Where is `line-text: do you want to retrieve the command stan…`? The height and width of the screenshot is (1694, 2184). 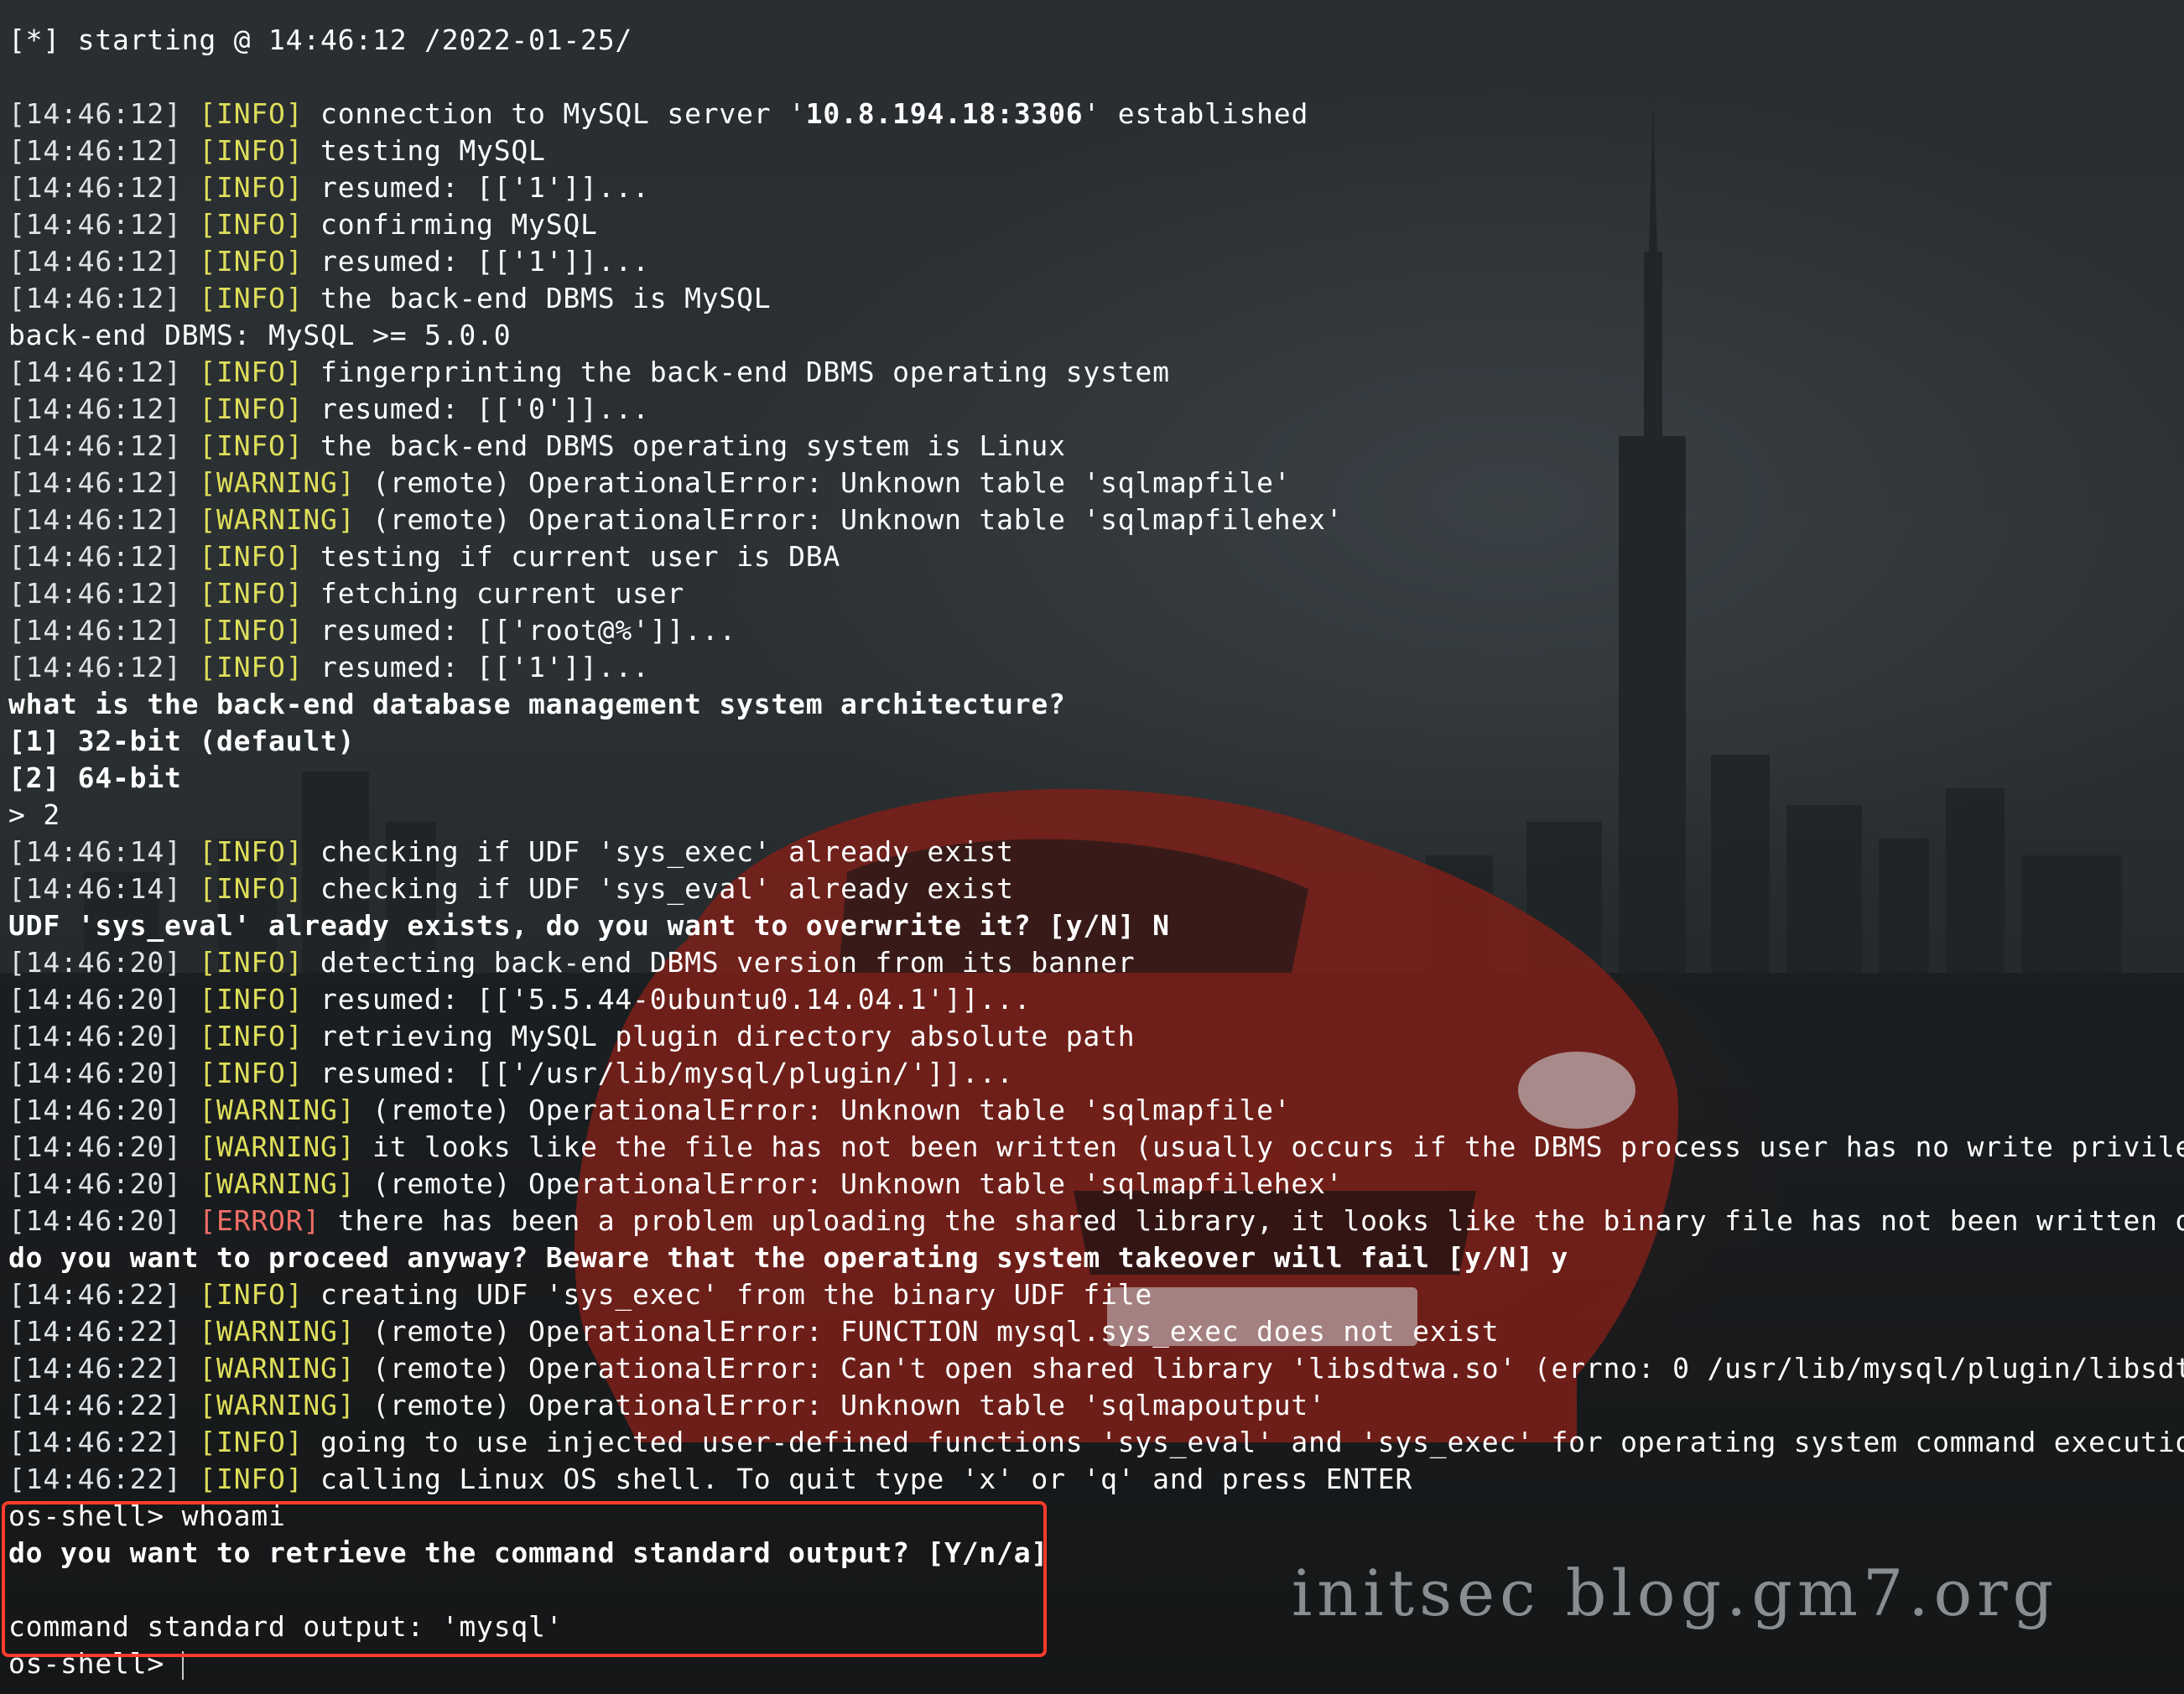
line-text: do you want to retrieve the command stan… is located at coordinates (528, 1552).